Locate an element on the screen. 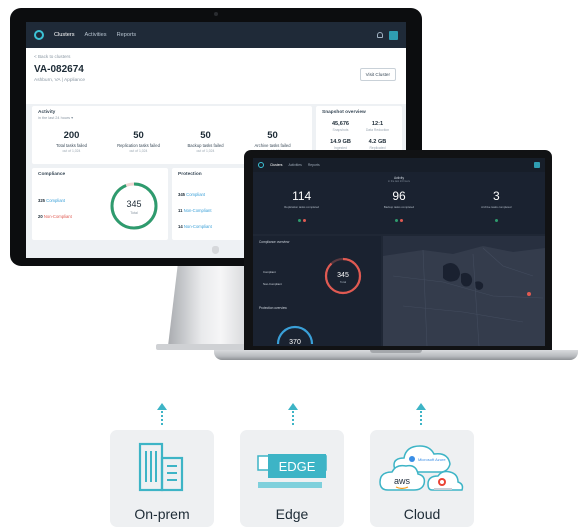 This screenshot has height=527, width=578. stat-label: Archive tasks failed is located at coordinates (272, 145).